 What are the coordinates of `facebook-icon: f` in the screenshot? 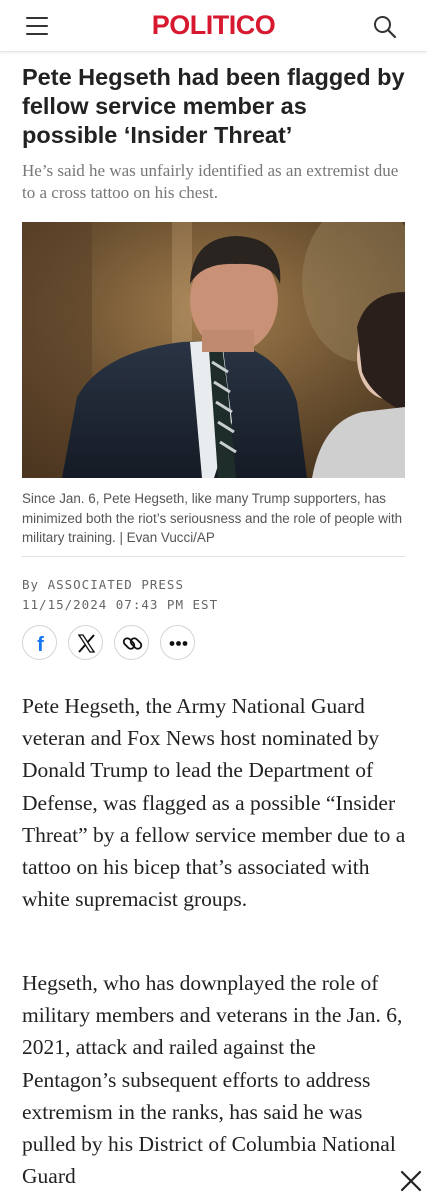 It's located at (40, 645).